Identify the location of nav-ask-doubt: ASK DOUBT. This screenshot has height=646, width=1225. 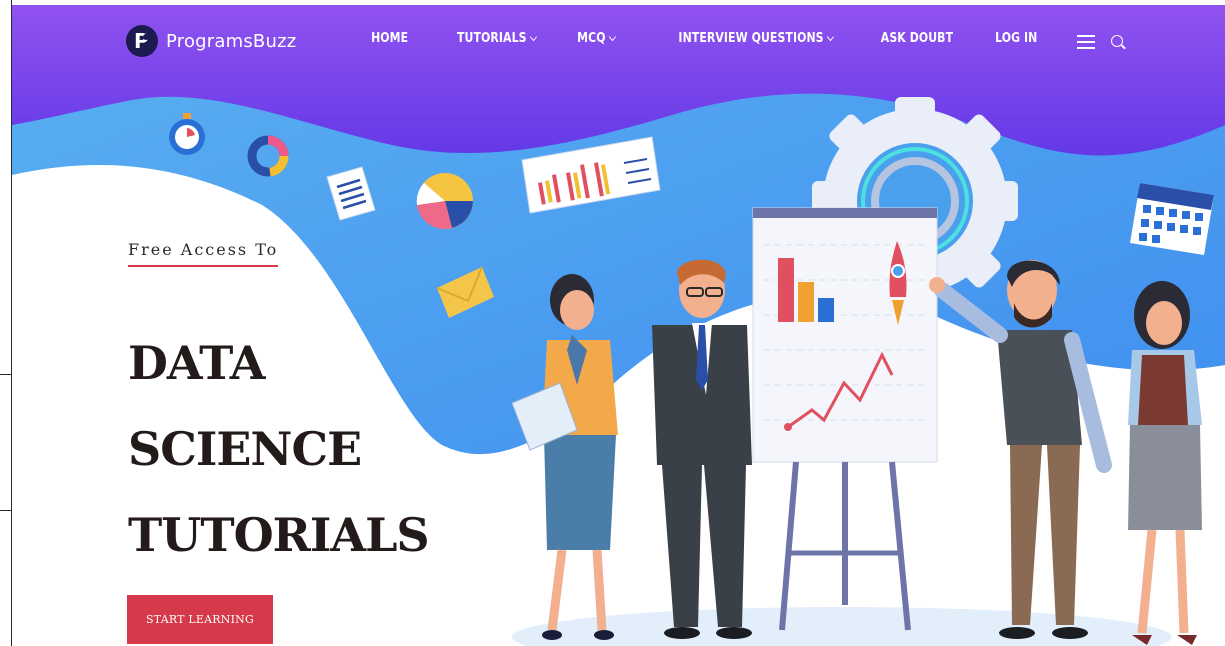
(916, 38).